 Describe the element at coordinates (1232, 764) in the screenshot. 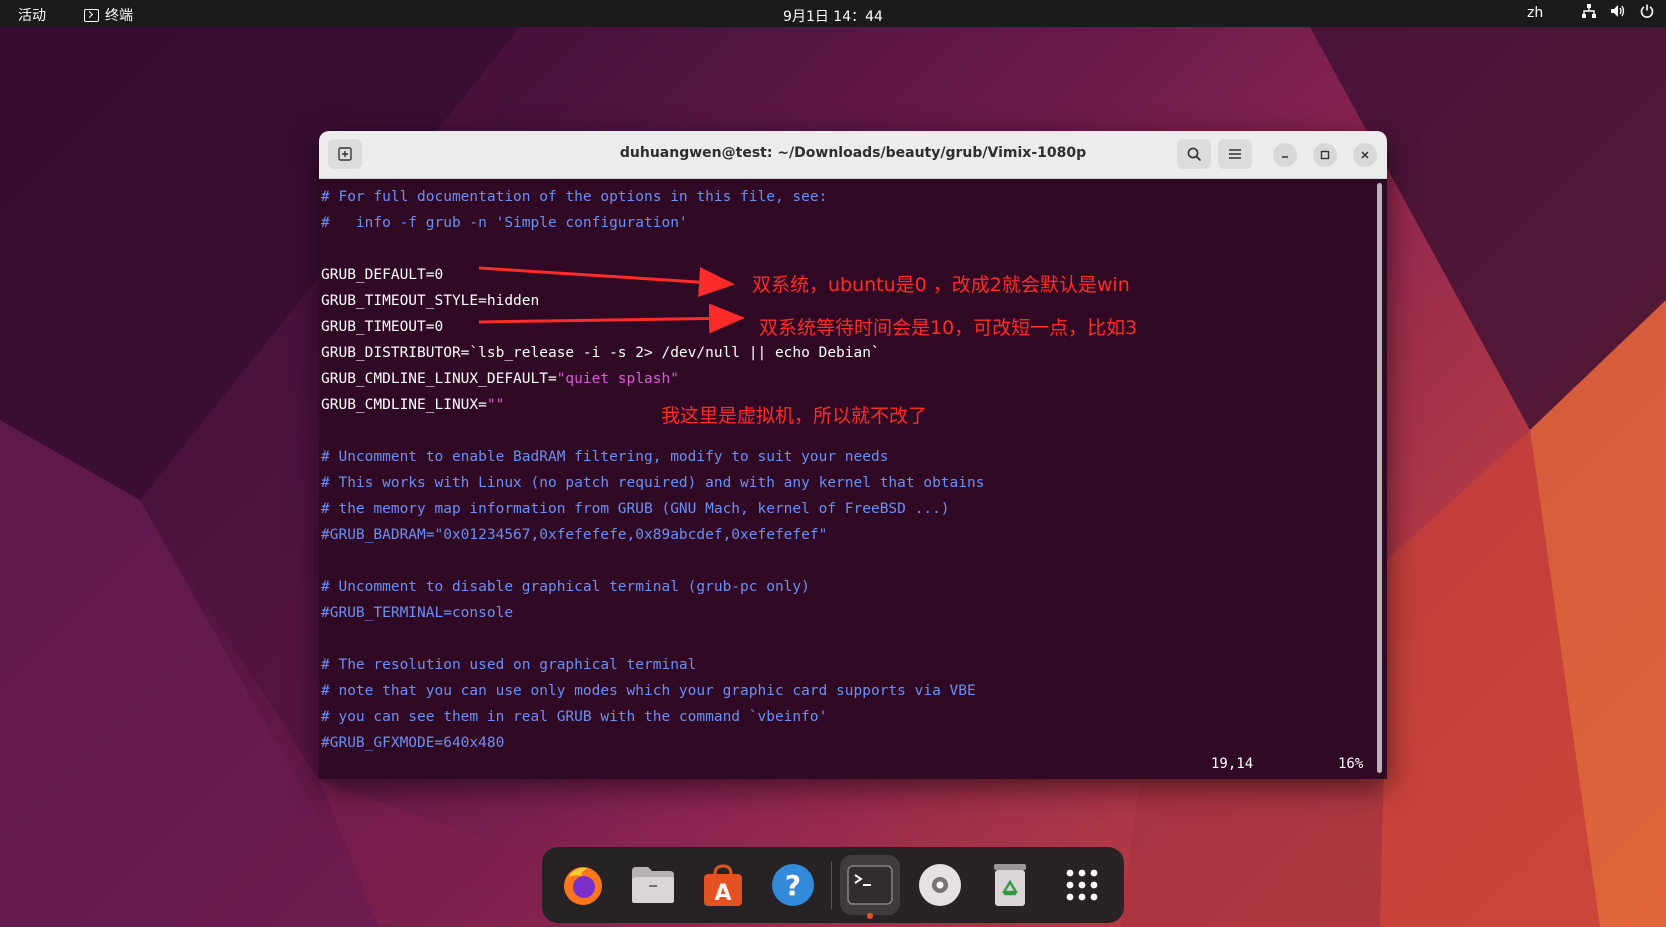

I see `cursor-position: 19,14` at that location.